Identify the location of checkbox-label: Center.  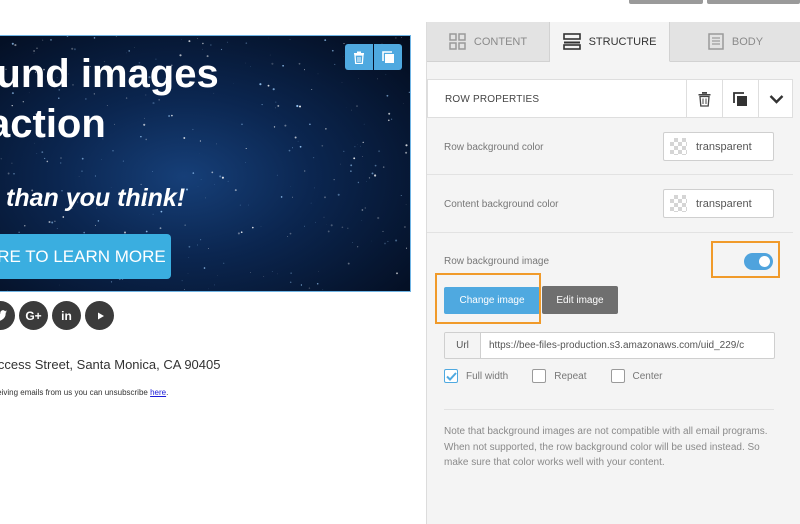
(647, 376).